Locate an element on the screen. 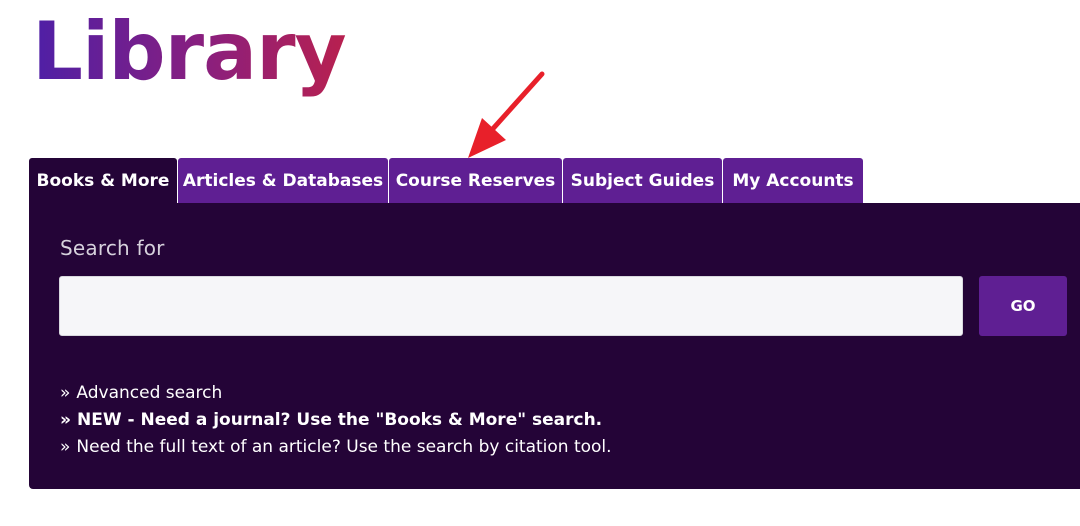 The image size is (1080, 526). citation-tool-link: Use the search by citation tool. is located at coordinates (478, 447).